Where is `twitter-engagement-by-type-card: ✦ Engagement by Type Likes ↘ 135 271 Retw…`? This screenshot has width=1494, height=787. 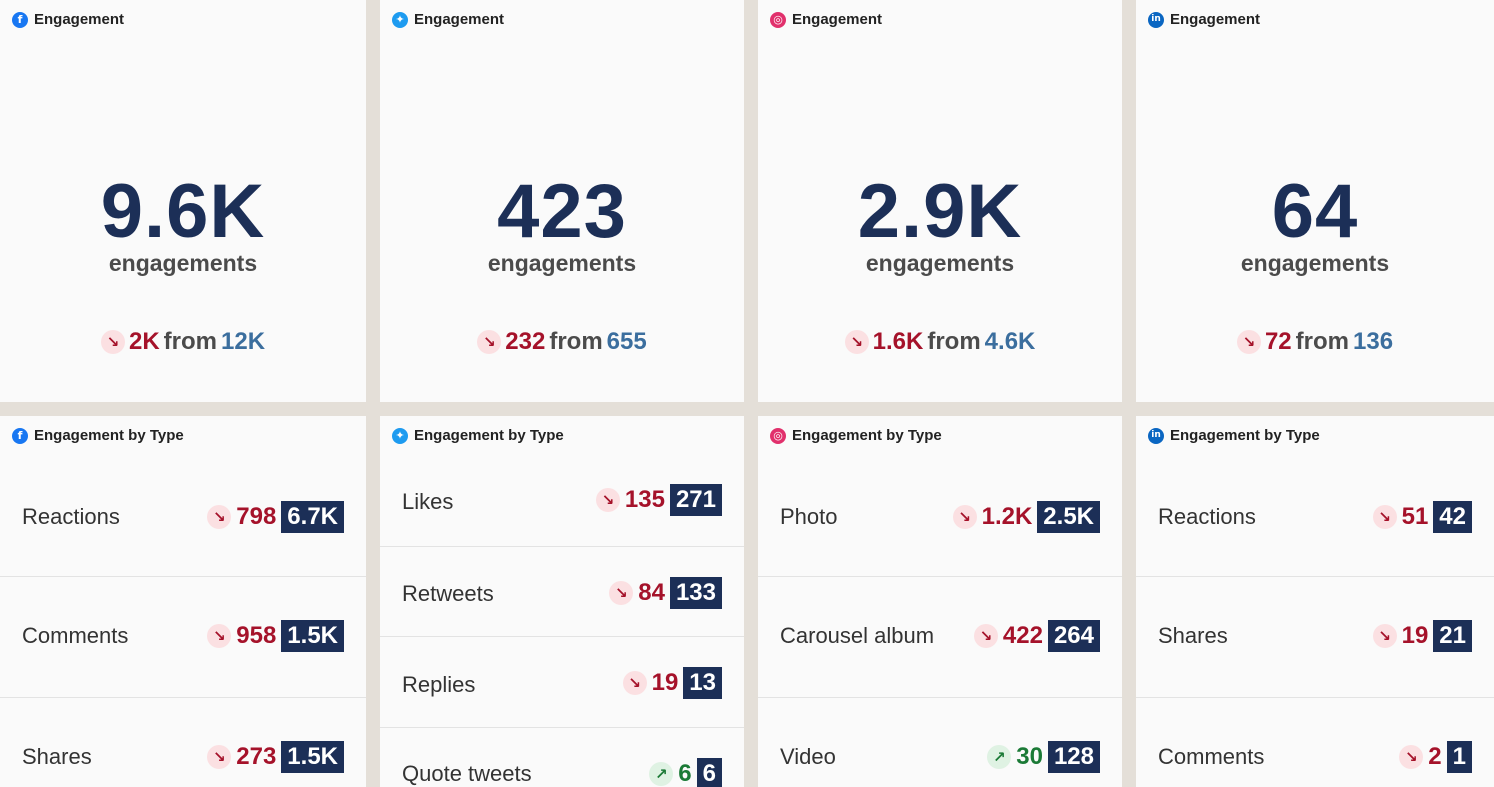
twitter-engagement-by-type-card: ✦ Engagement by Type Likes ↘ 135 271 Retw… is located at coordinates (562, 601).